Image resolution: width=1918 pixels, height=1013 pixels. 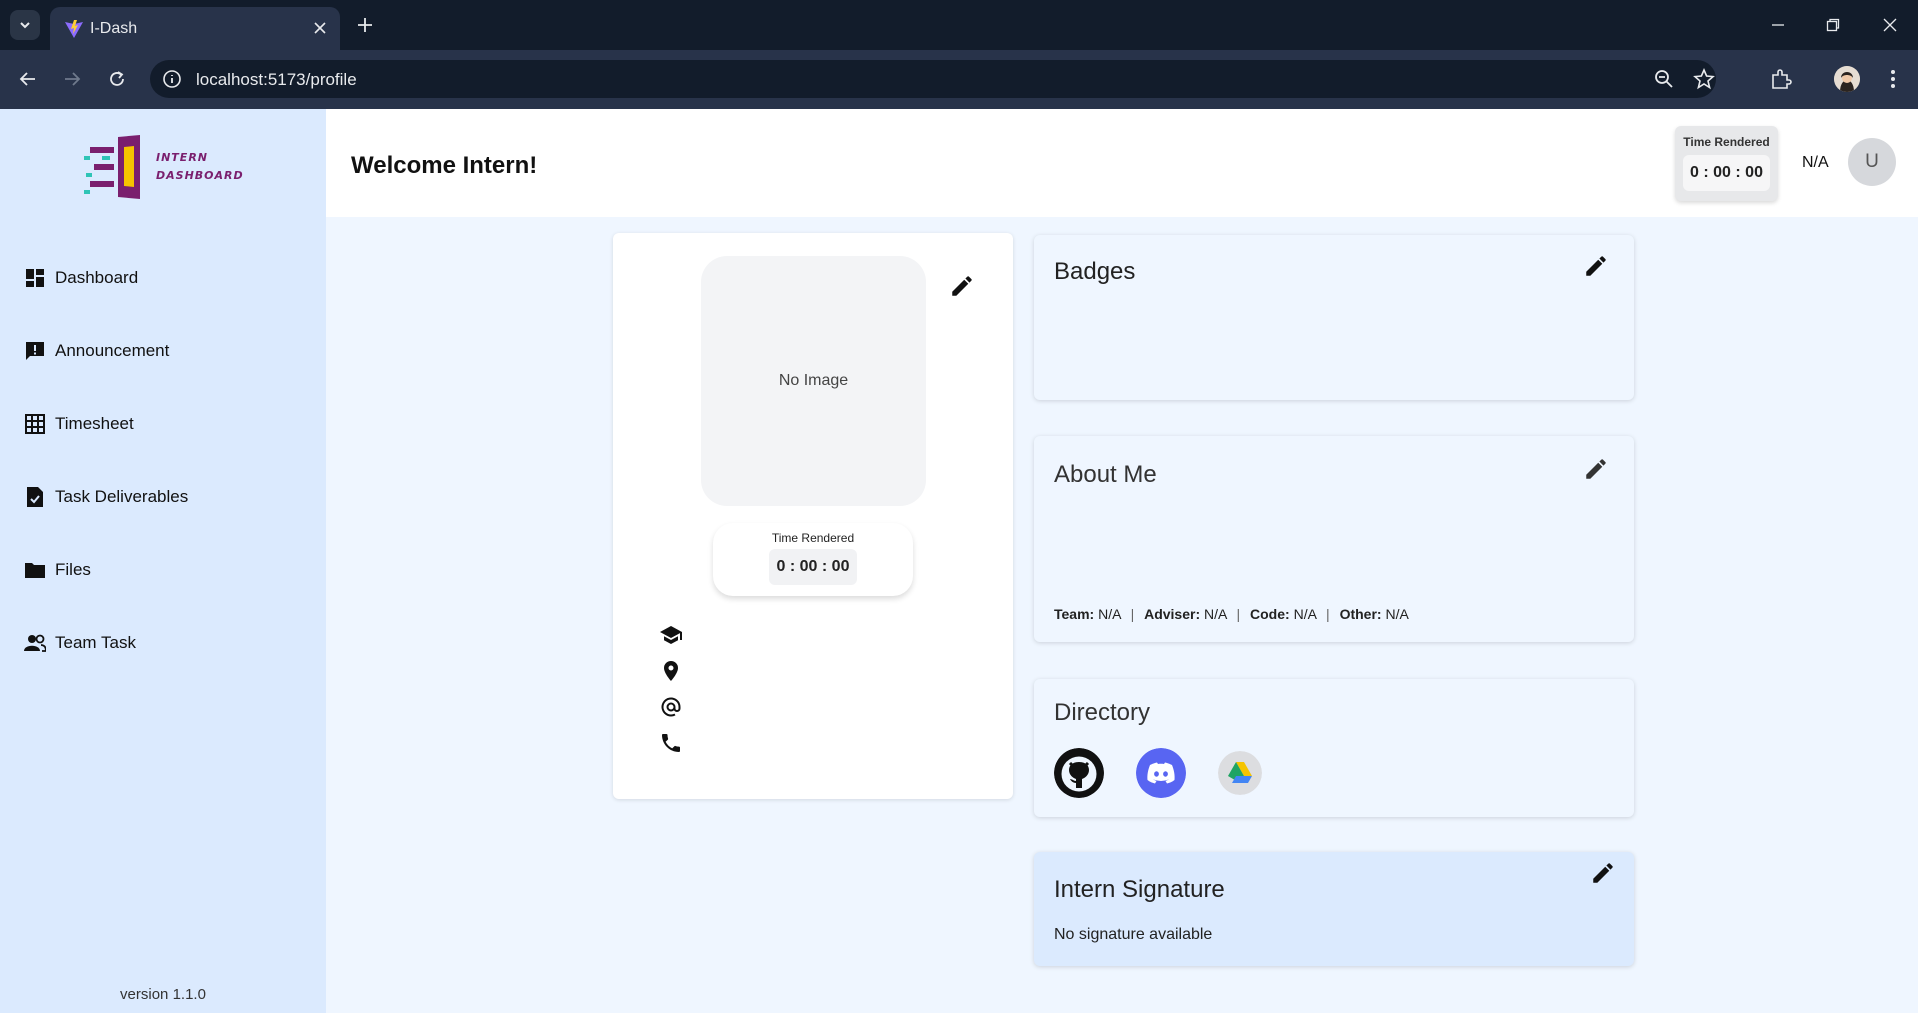 I want to click on close-icon, so click(x=320, y=28).